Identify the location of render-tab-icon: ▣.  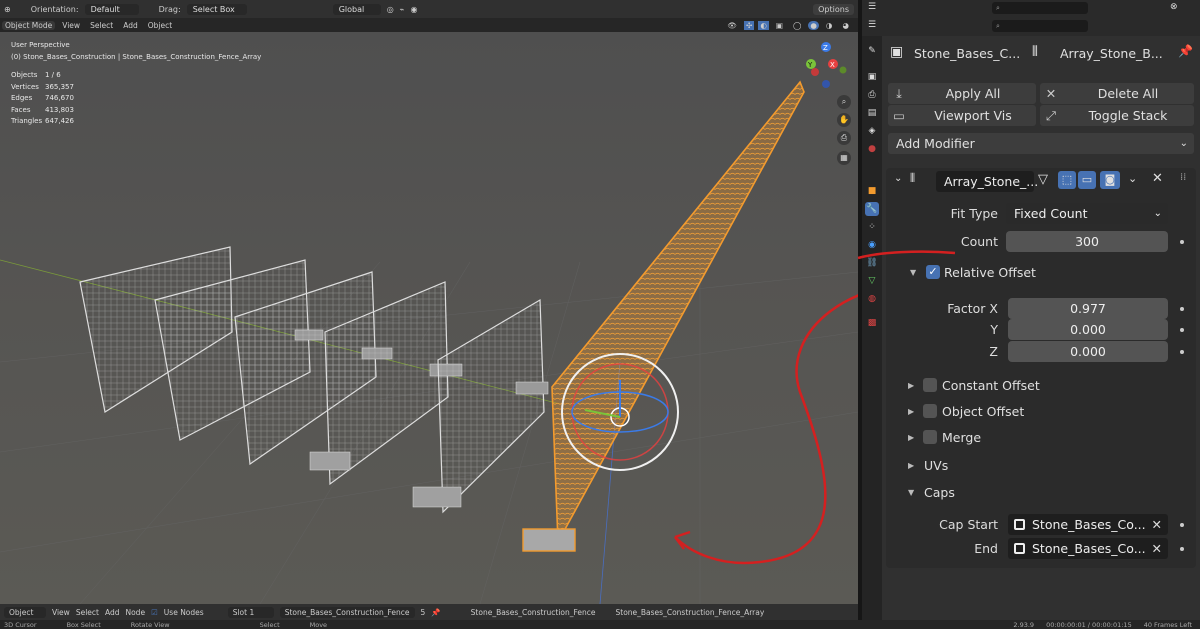
(872, 77).